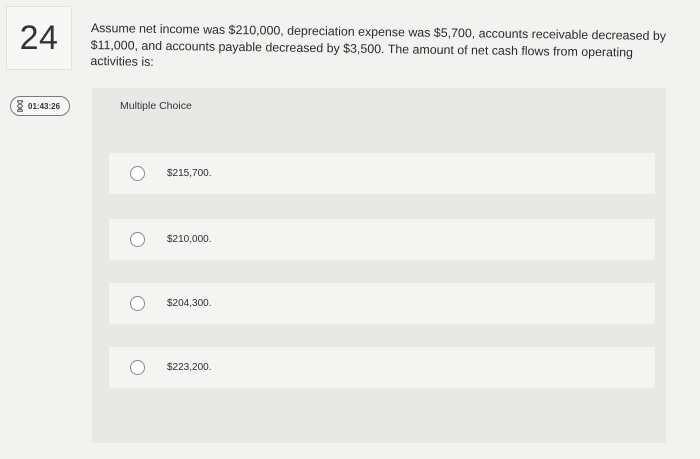  I want to click on answer-option: $215,700., so click(382, 173).